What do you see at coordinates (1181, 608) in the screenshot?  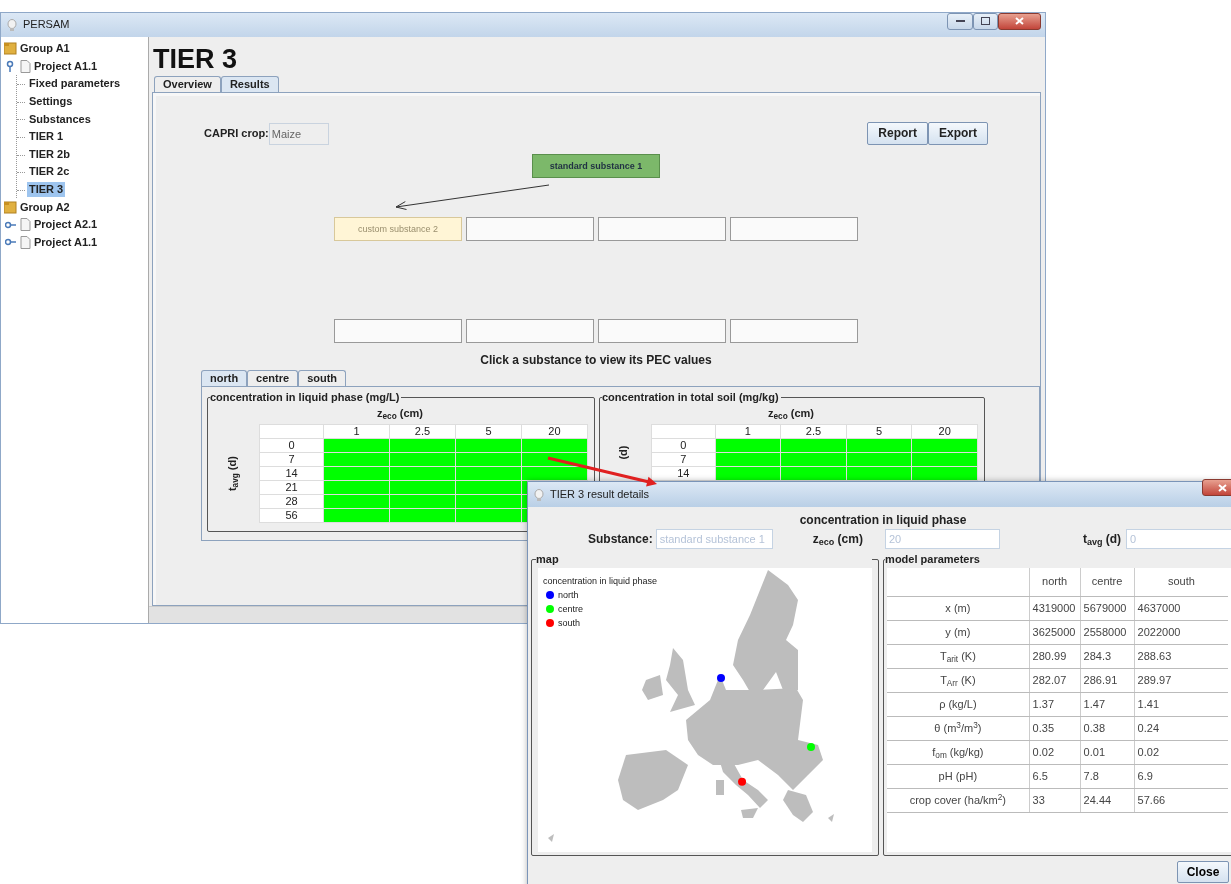 I see `table-cell: 4637000` at bounding box center [1181, 608].